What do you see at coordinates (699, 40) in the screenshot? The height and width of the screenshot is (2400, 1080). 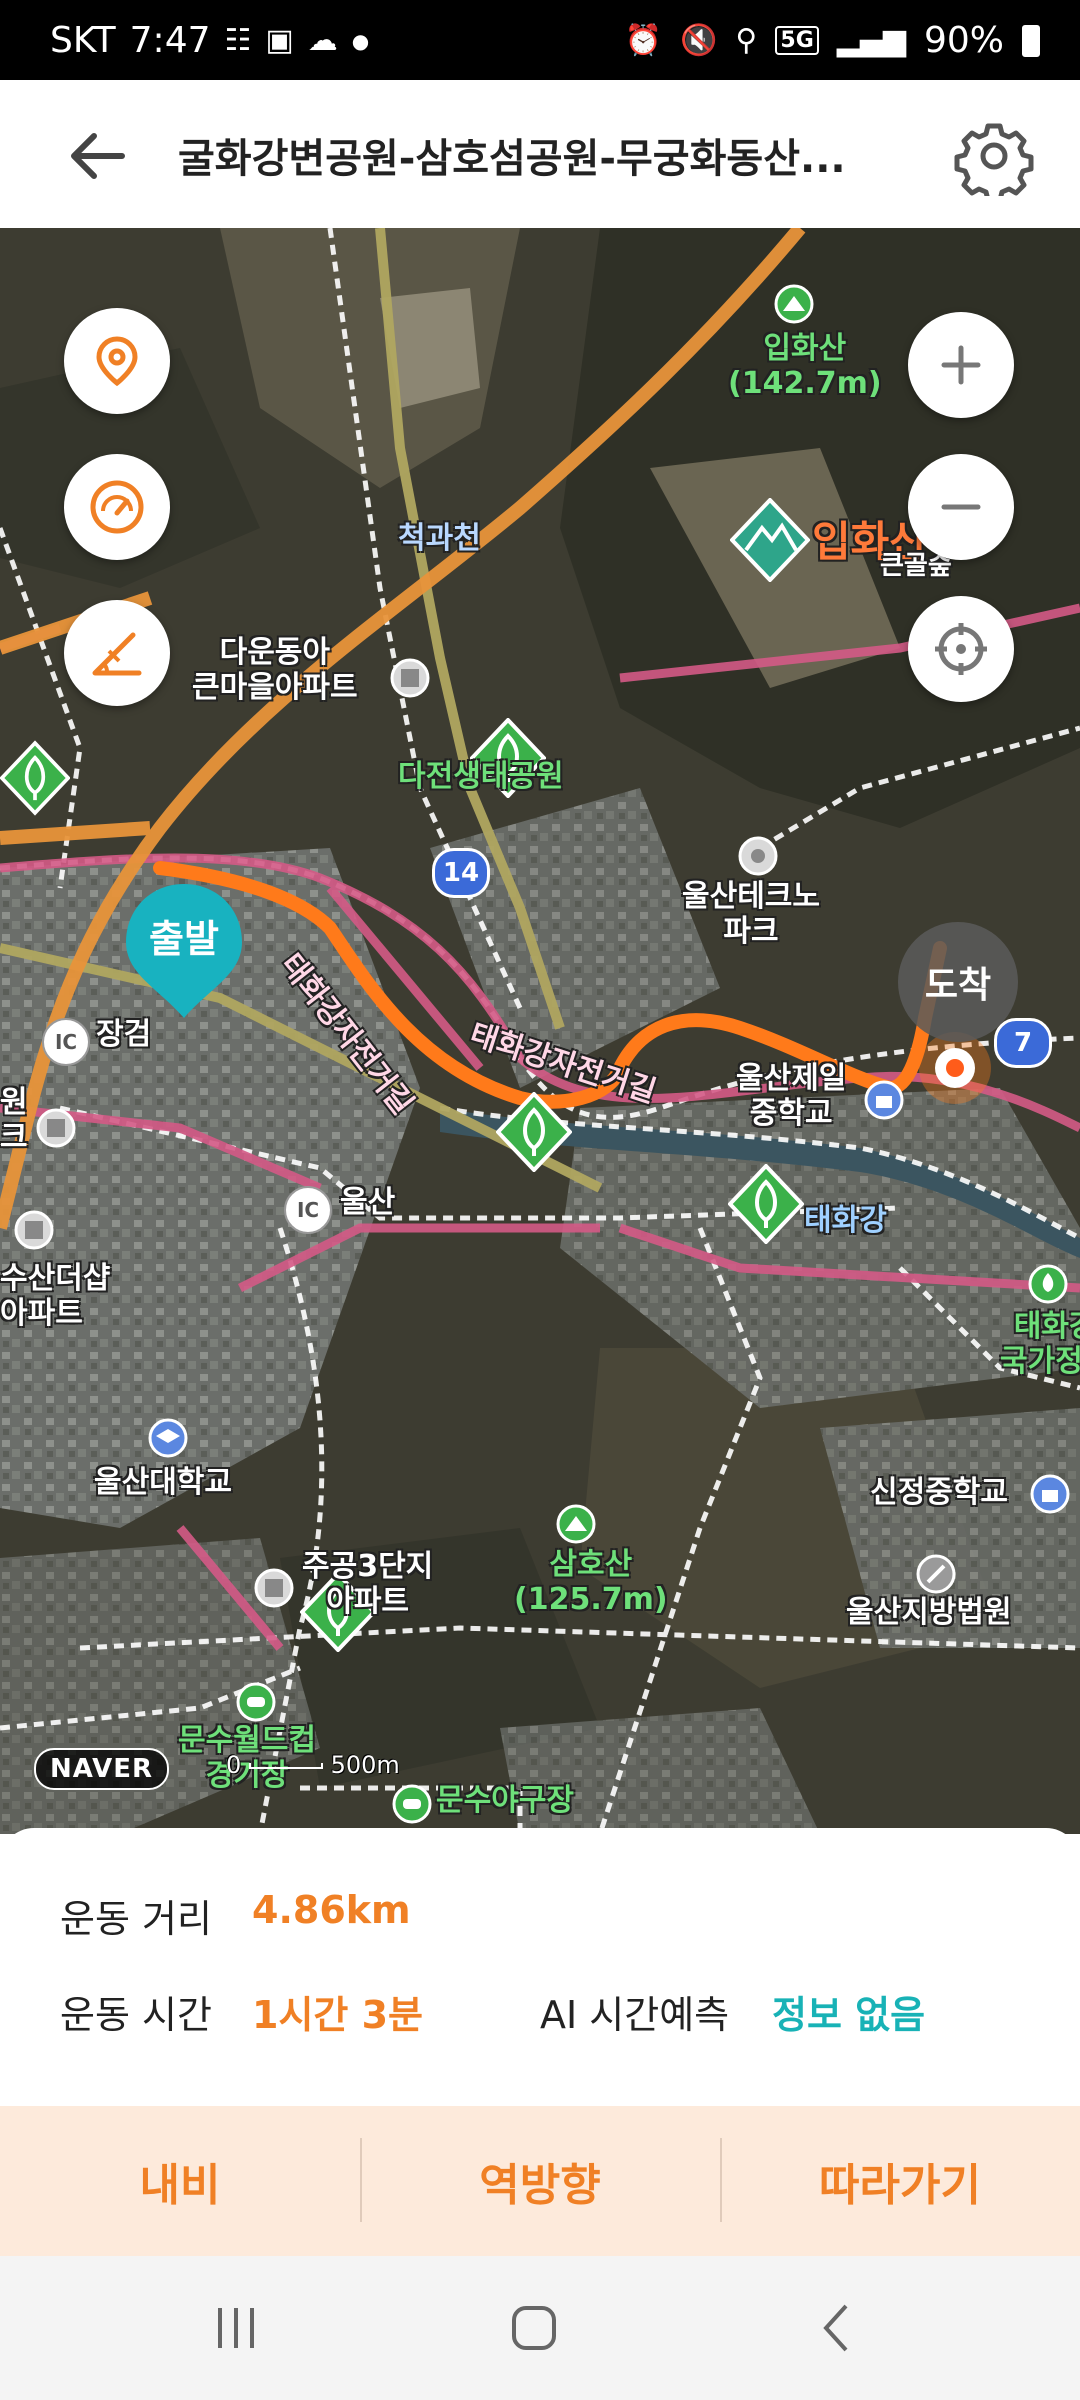 I see `mute-icon: 🔇` at bounding box center [699, 40].